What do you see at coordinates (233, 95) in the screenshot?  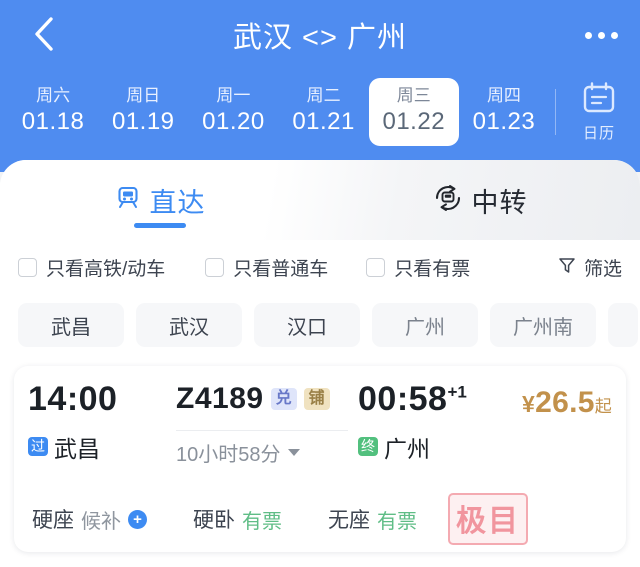 I see `date-weekday: 周一` at bounding box center [233, 95].